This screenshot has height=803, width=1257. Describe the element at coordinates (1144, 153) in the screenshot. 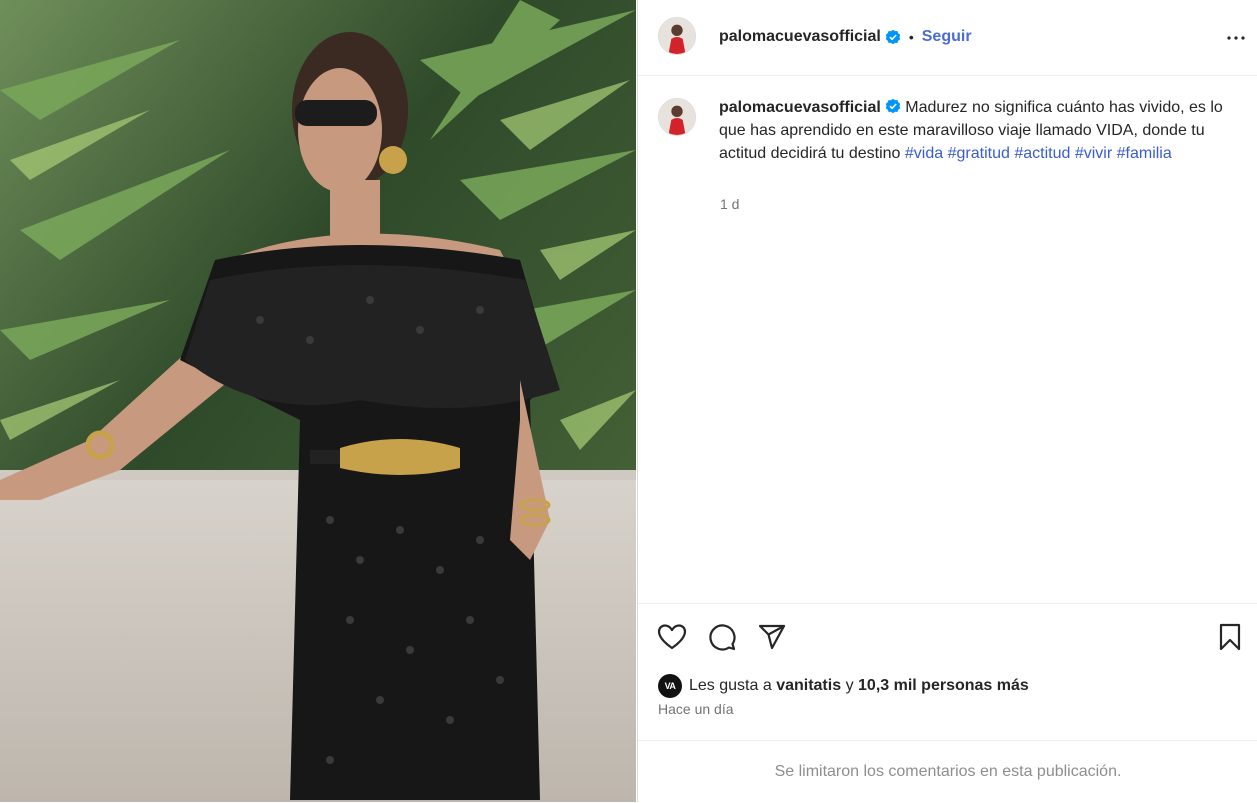

I see `hashtag-link: #familia` at that location.